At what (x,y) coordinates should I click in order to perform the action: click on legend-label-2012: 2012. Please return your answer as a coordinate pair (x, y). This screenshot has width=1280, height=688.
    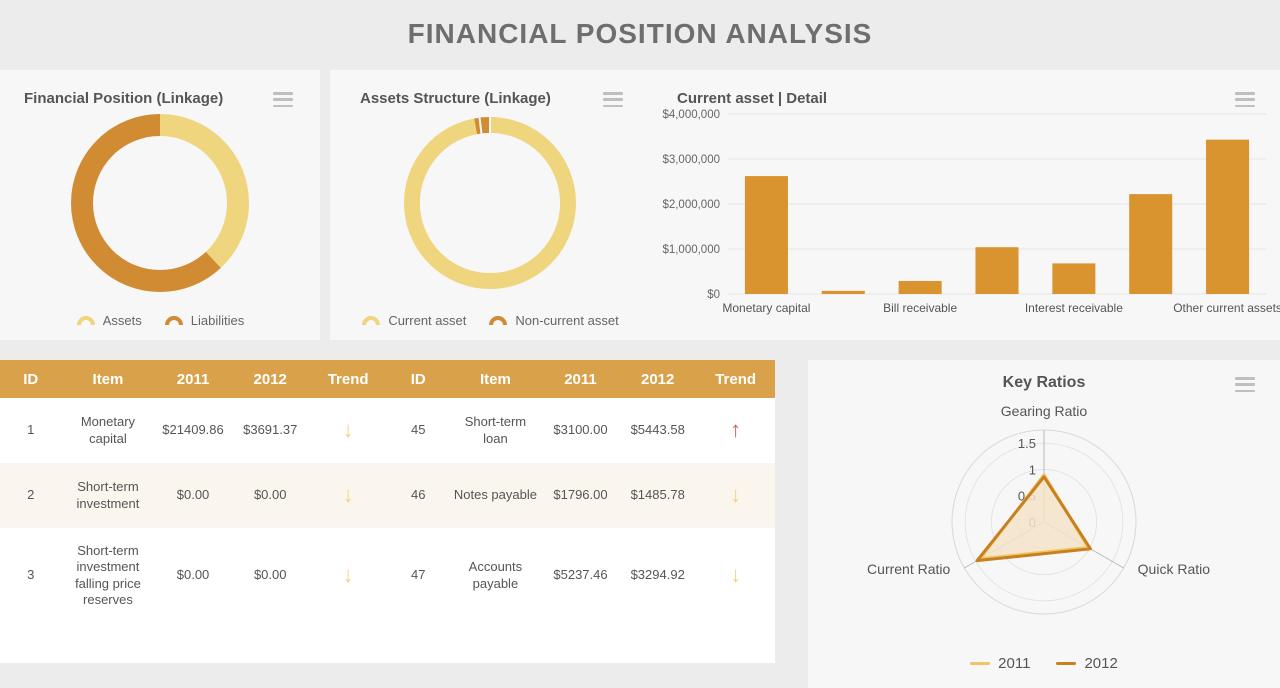
    Looking at the image, I should click on (1101, 663).